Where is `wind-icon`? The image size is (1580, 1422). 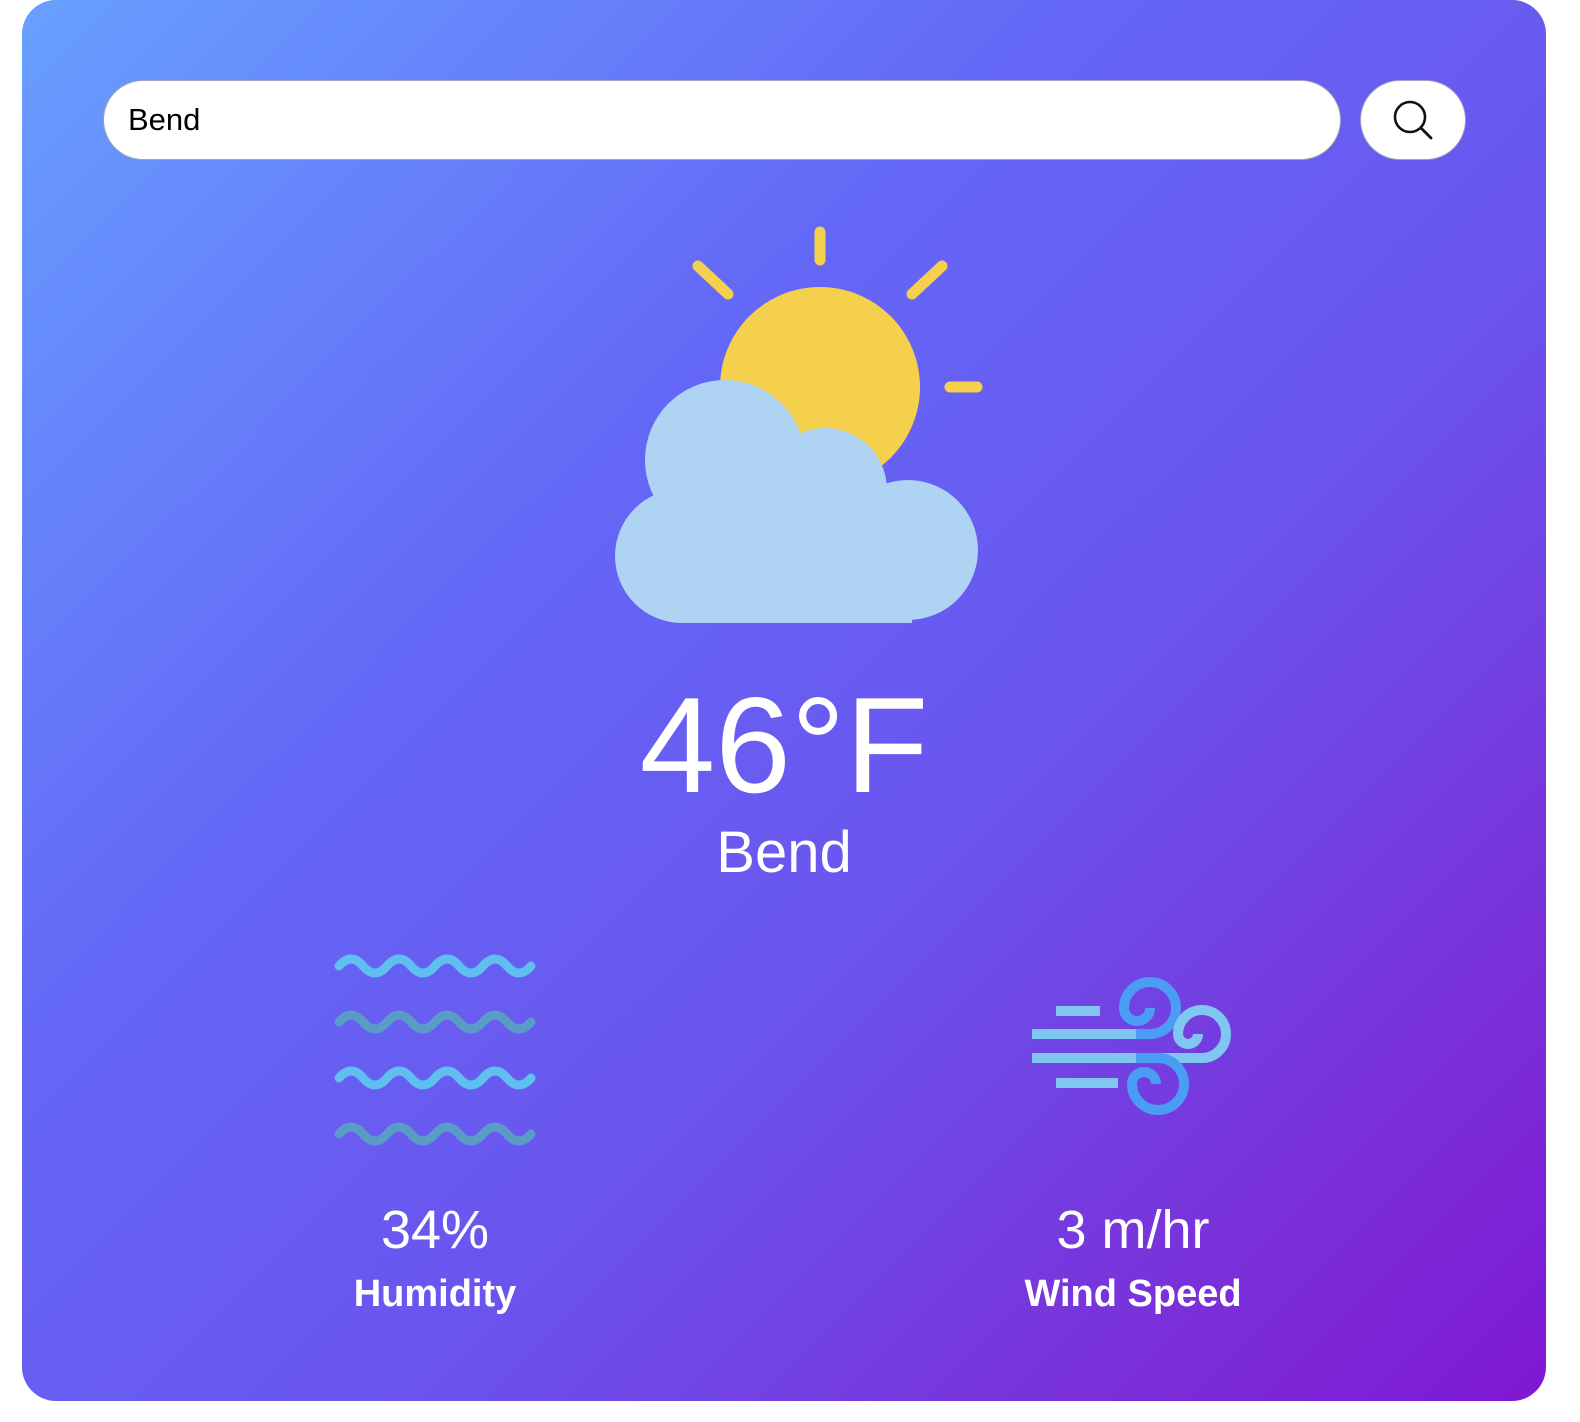
wind-icon is located at coordinates (1131, 1046).